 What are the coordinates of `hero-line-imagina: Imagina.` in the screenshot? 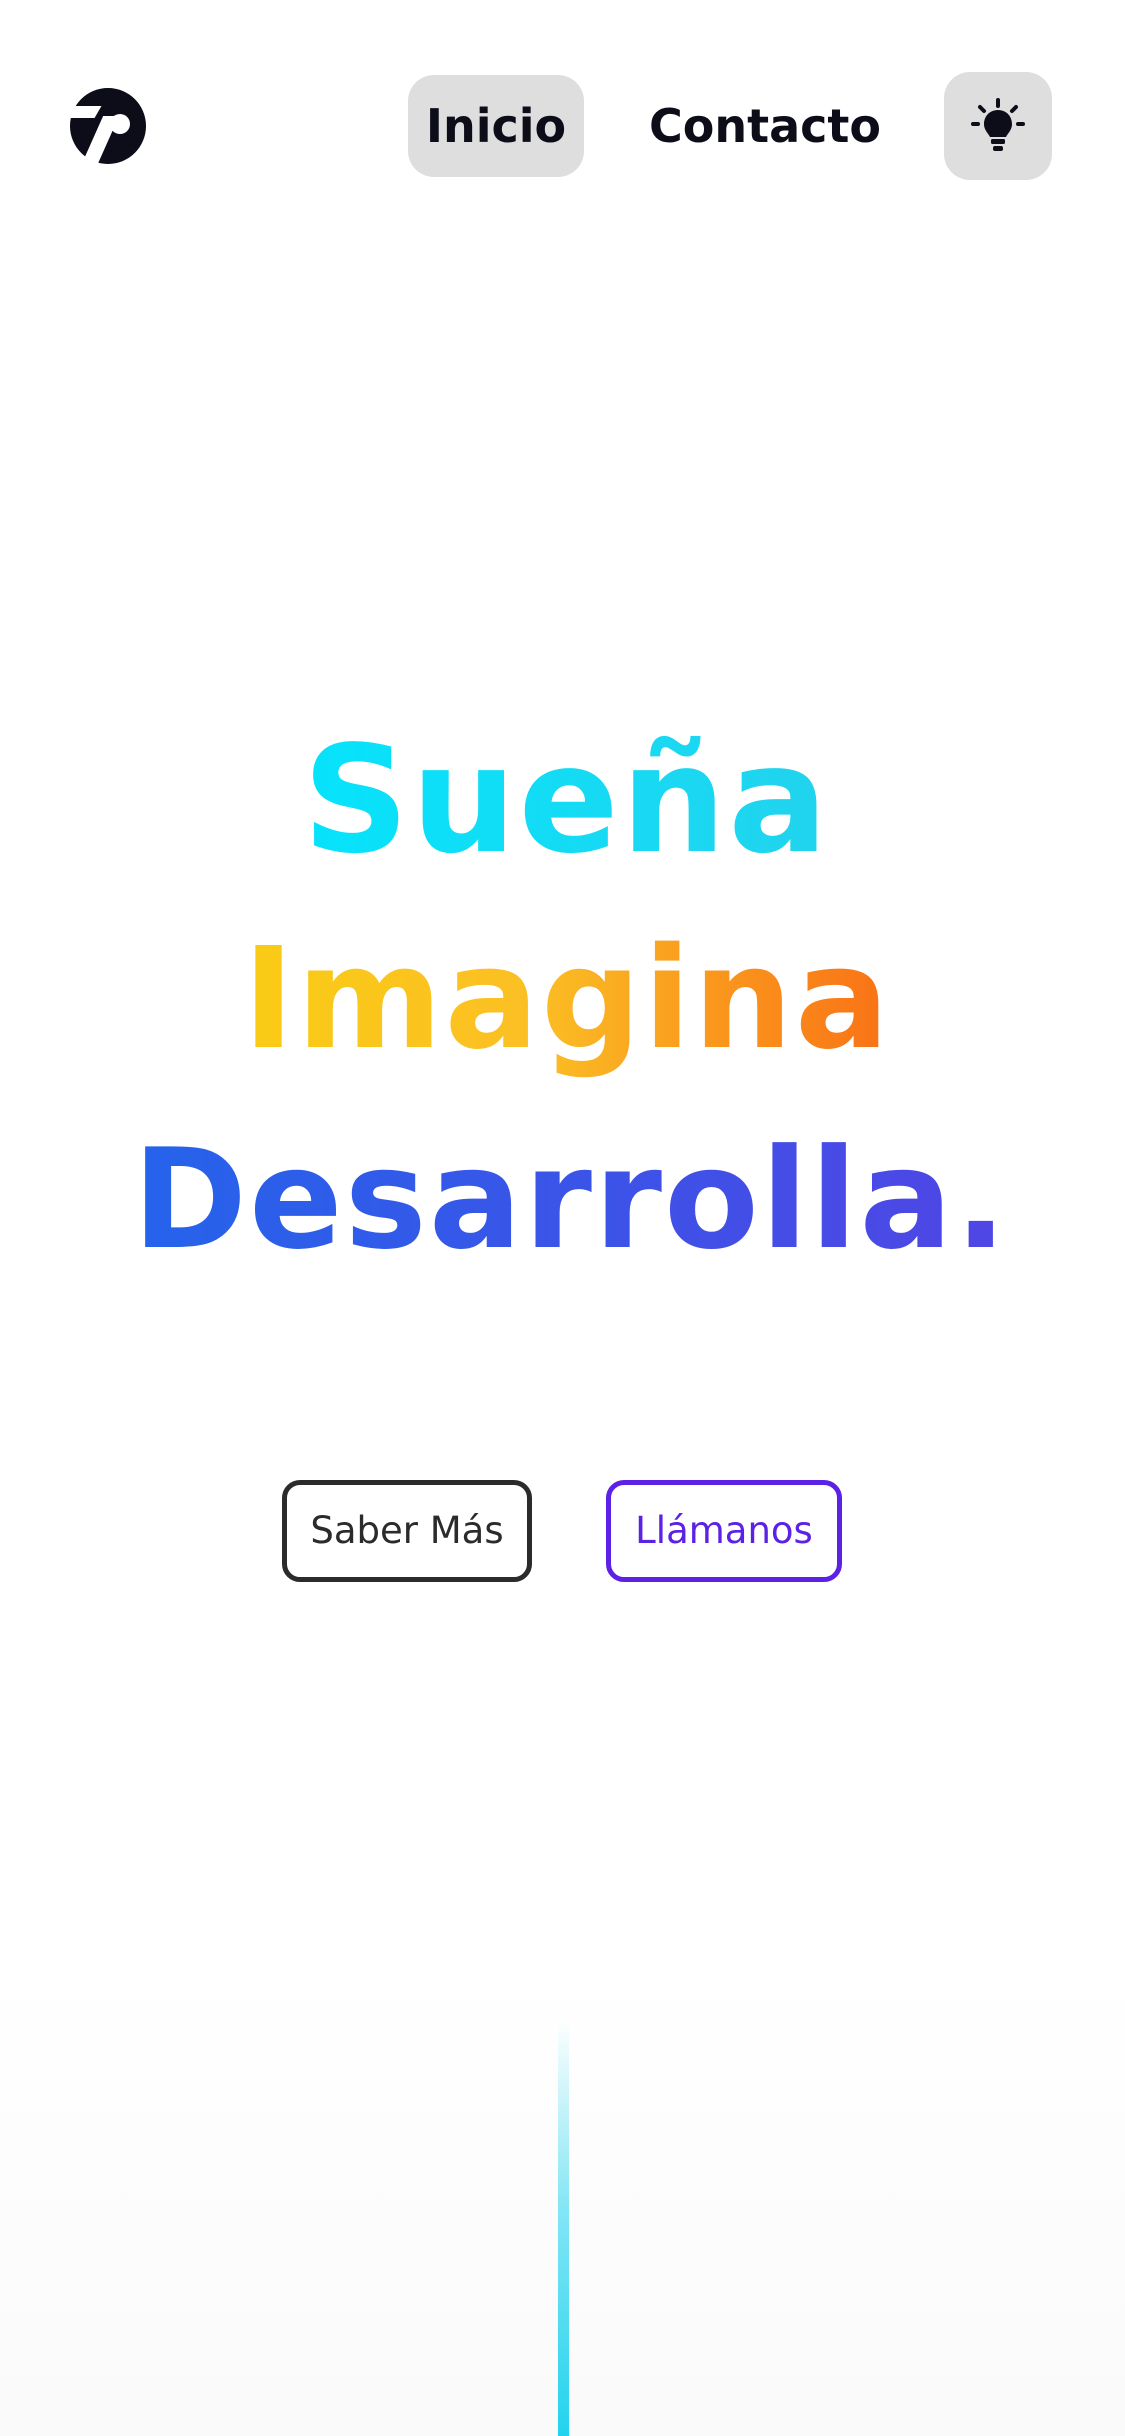 It's located at (594, 1000).